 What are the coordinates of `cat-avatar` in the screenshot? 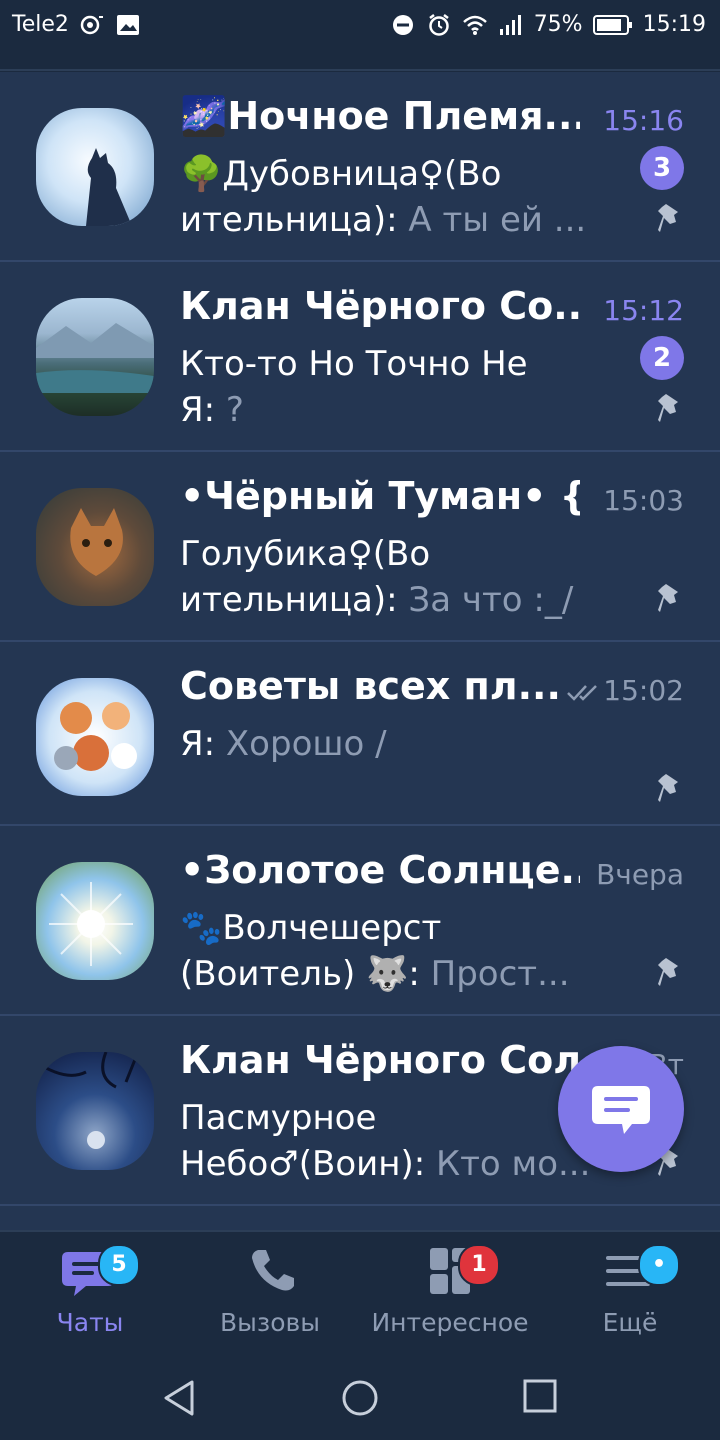 It's located at (95, 547).